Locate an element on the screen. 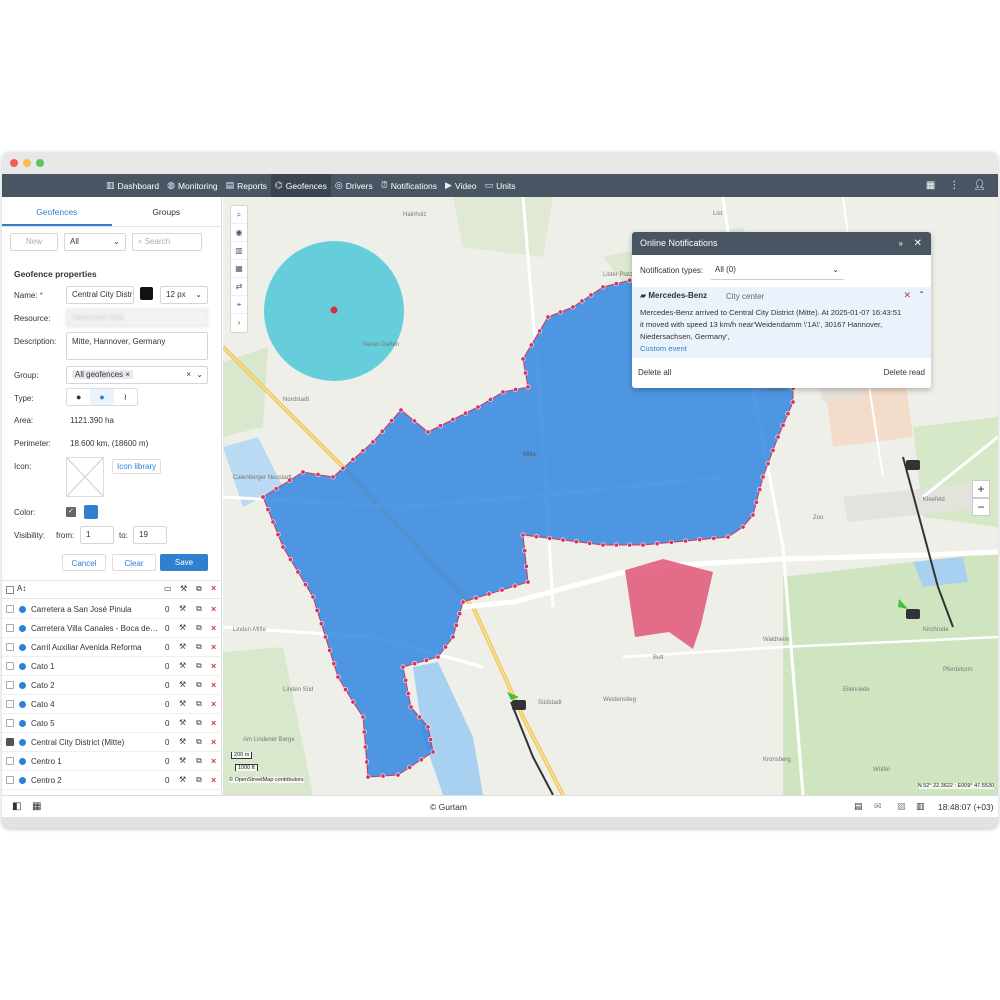 This screenshot has width=1000, height=1000. new-geofence-button: New is located at coordinates (34, 242).